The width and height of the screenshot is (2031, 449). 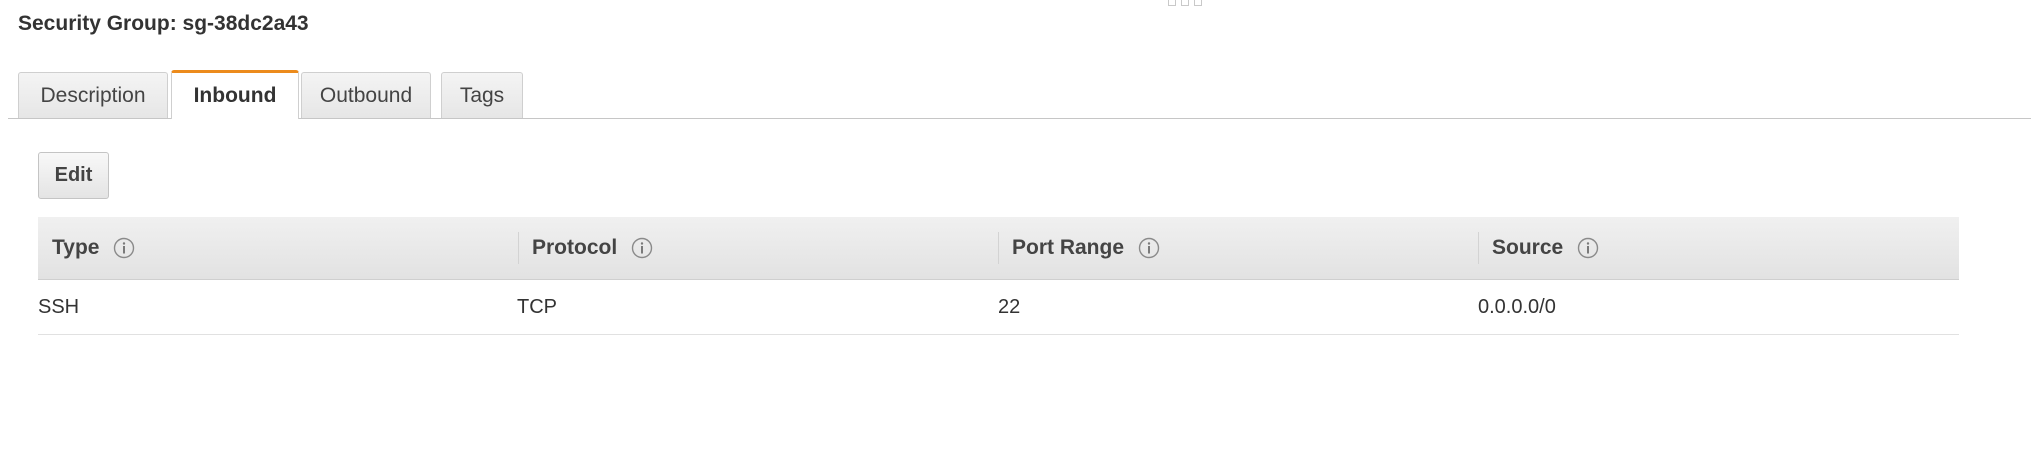 What do you see at coordinates (1528, 247) in the screenshot?
I see `column-header-label: Source` at bounding box center [1528, 247].